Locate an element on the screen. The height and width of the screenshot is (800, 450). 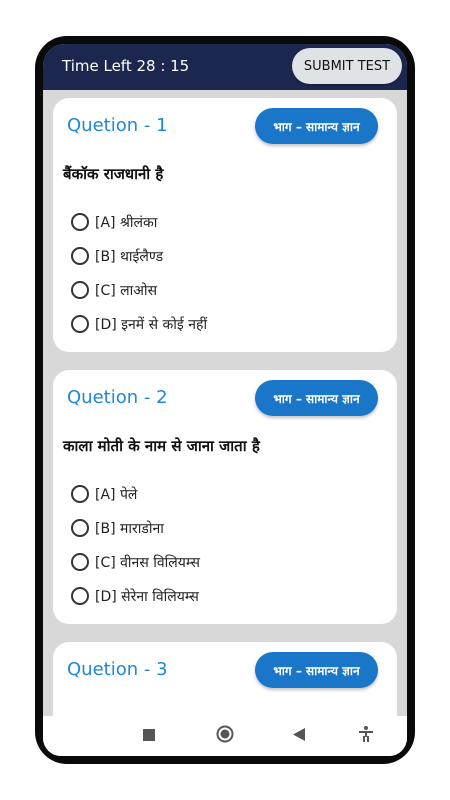
option-label: [A] श्रीलंका is located at coordinates (126, 222).